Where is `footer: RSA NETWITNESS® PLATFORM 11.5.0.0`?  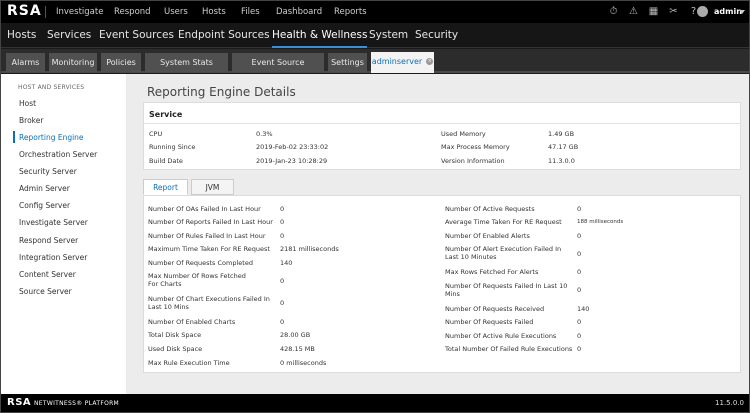
footer: RSA NETWITNESS® PLATFORM 11.5.0.0 is located at coordinates (375, 403).